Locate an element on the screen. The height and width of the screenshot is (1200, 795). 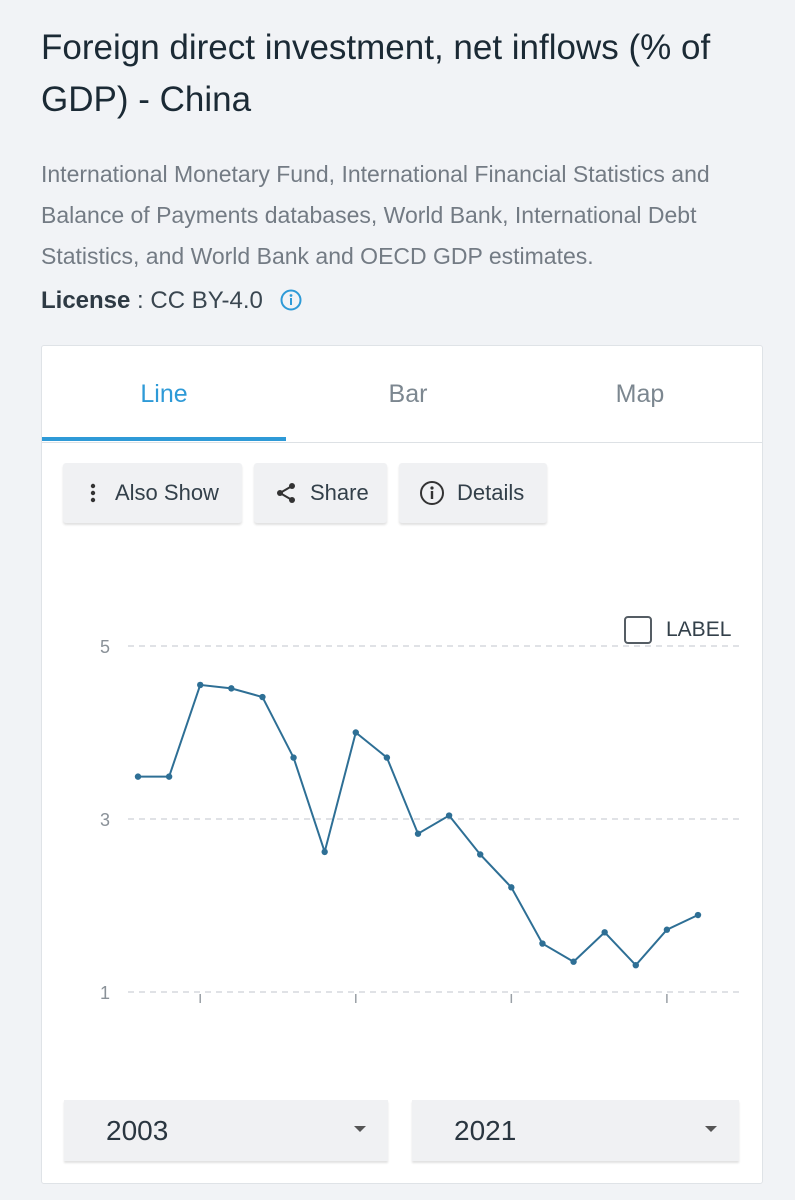
share-icon is located at coordinates (286, 493).